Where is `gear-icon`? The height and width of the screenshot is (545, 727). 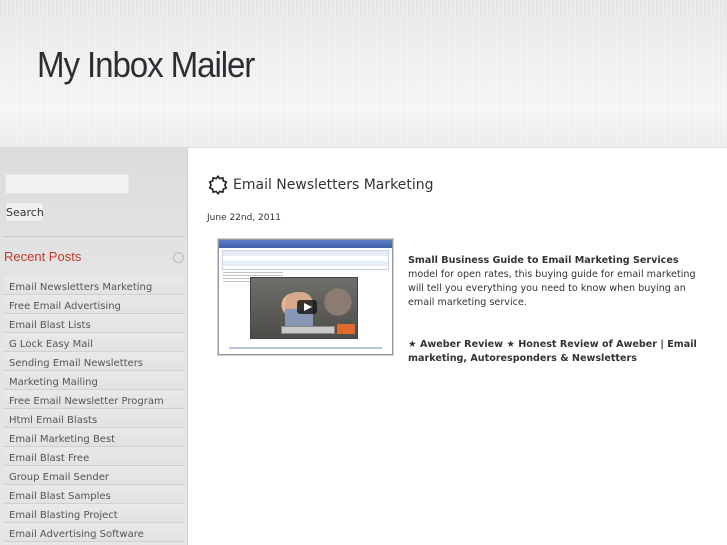
gear-icon is located at coordinates (218, 185).